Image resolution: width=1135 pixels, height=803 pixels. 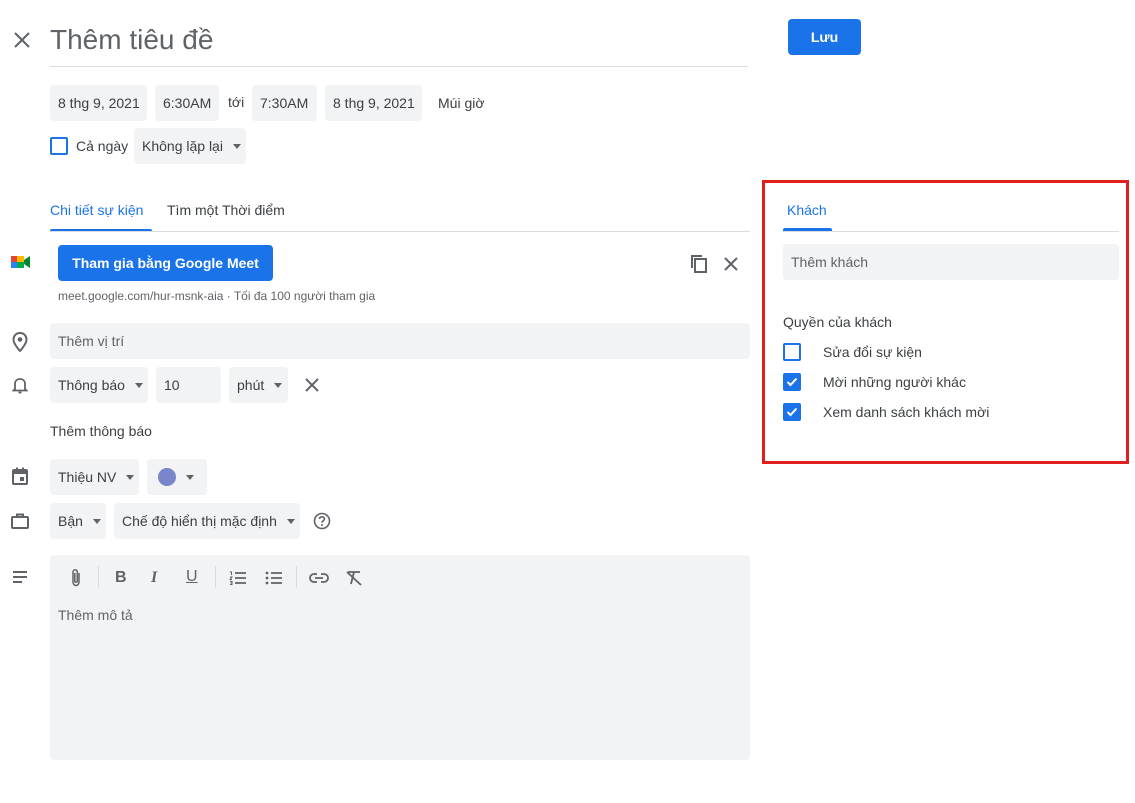 What do you see at coordinates (236, 102) in the screenshot?
I see `to-label: tới` at bounding box center [236, 102].